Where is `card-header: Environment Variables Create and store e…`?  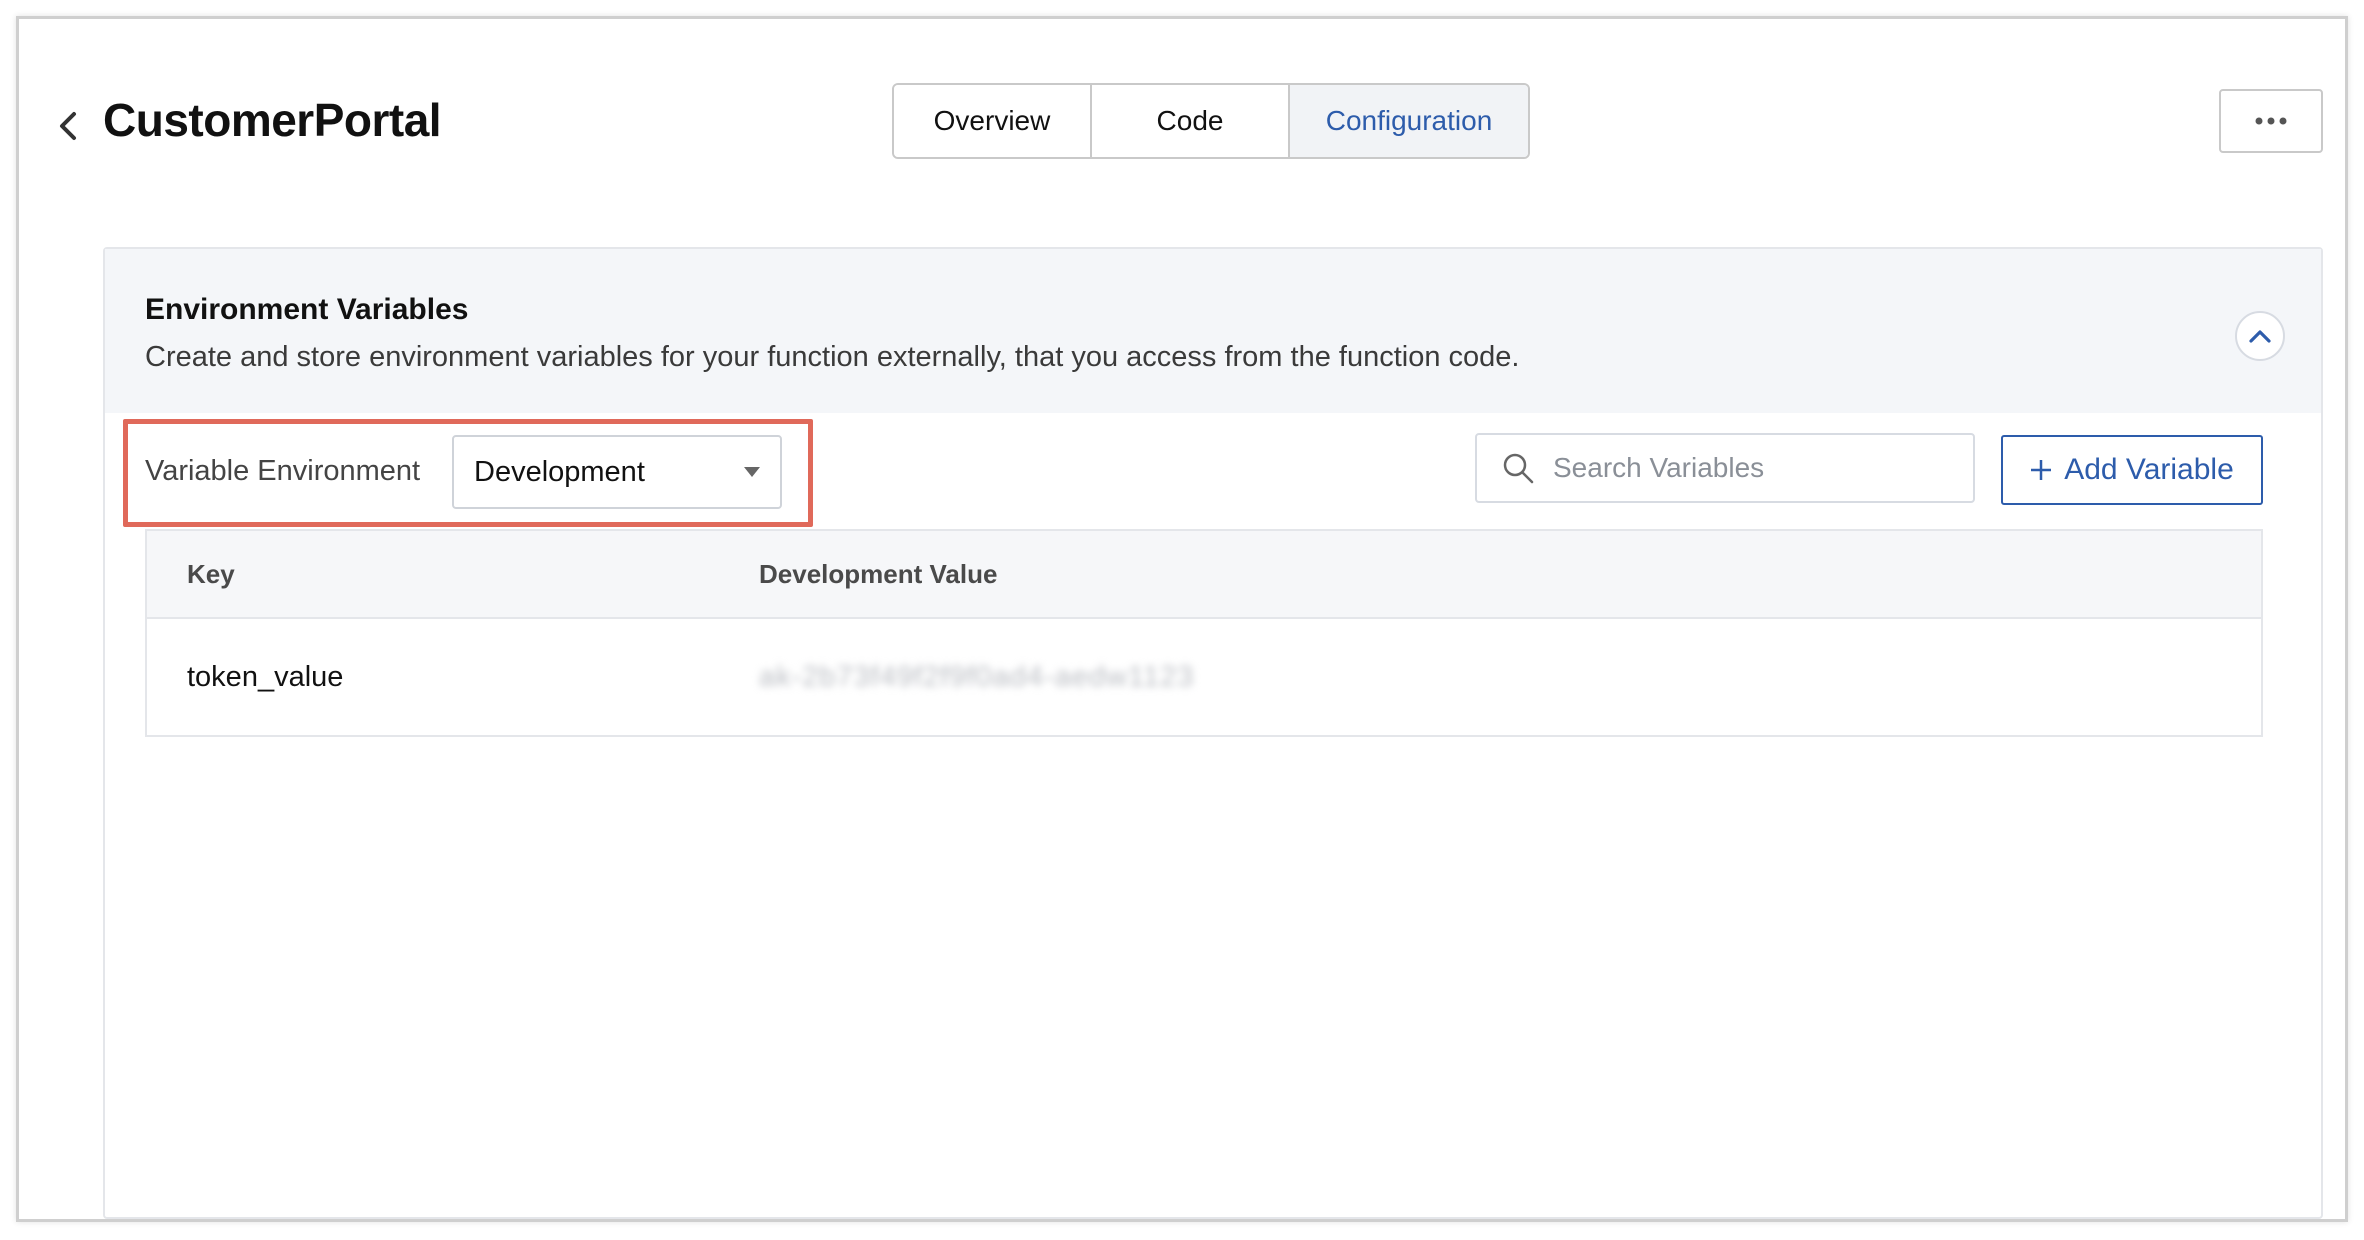
card-header: Environment Variables Create and store e… is located at coordinates (1213, 331).